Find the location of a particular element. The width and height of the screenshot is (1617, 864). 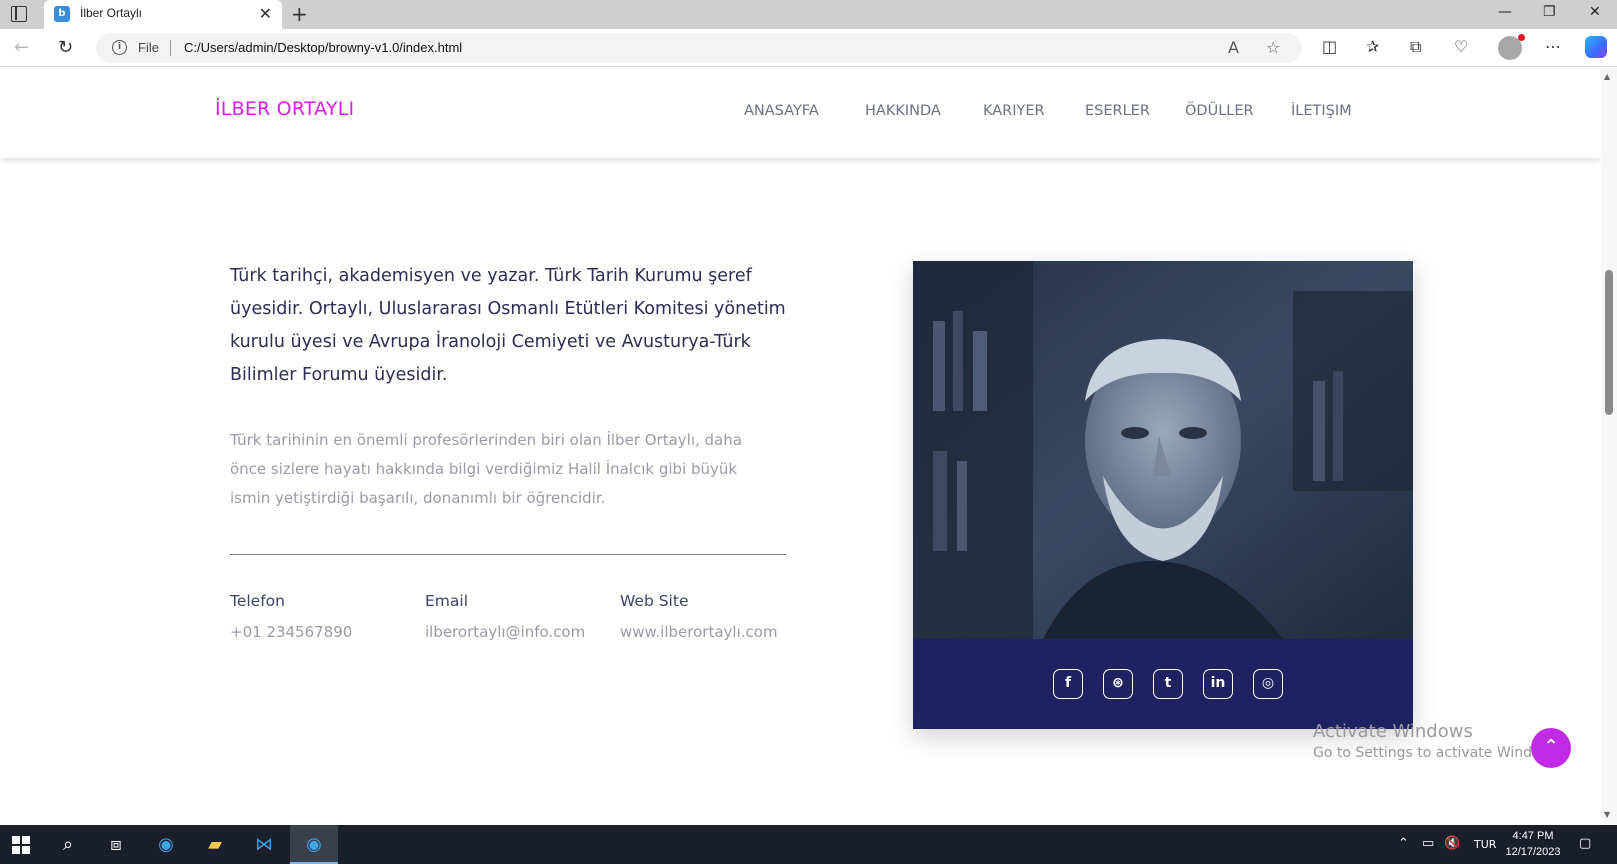

back-icon: ← is located at coordinates (21, 47).